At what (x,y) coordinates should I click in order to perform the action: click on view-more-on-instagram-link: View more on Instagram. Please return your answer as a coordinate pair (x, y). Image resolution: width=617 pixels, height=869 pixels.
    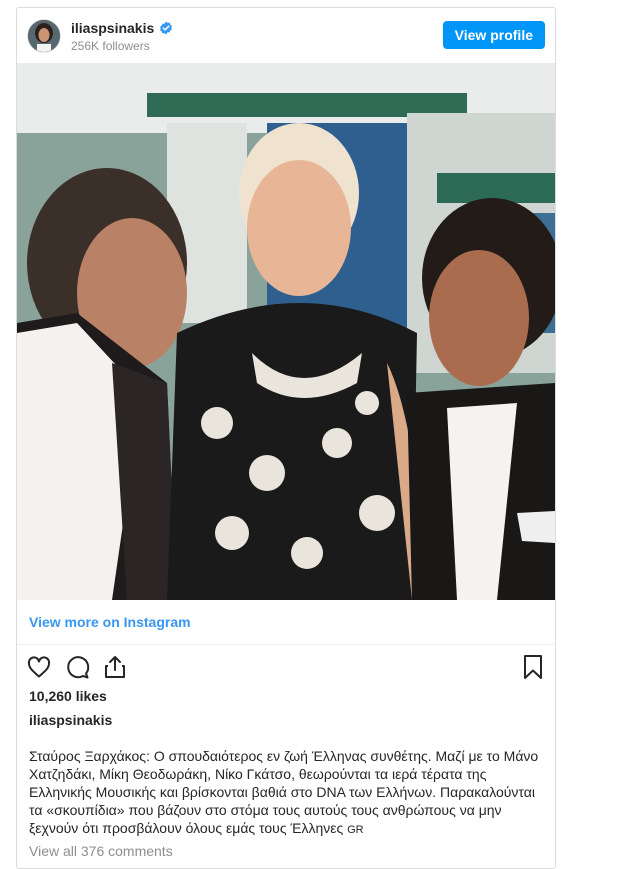
    Looking at the image, I should click on (110, 622).